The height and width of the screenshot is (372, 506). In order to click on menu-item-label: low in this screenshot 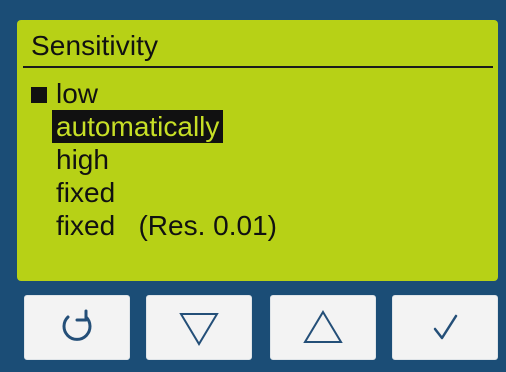, I will do `click(77, 93)`.